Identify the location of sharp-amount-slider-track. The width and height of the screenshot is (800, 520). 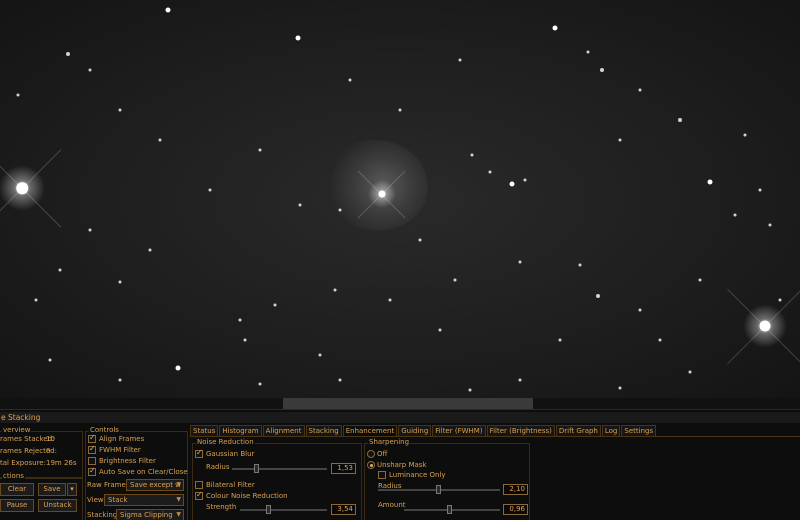
(452, 510).